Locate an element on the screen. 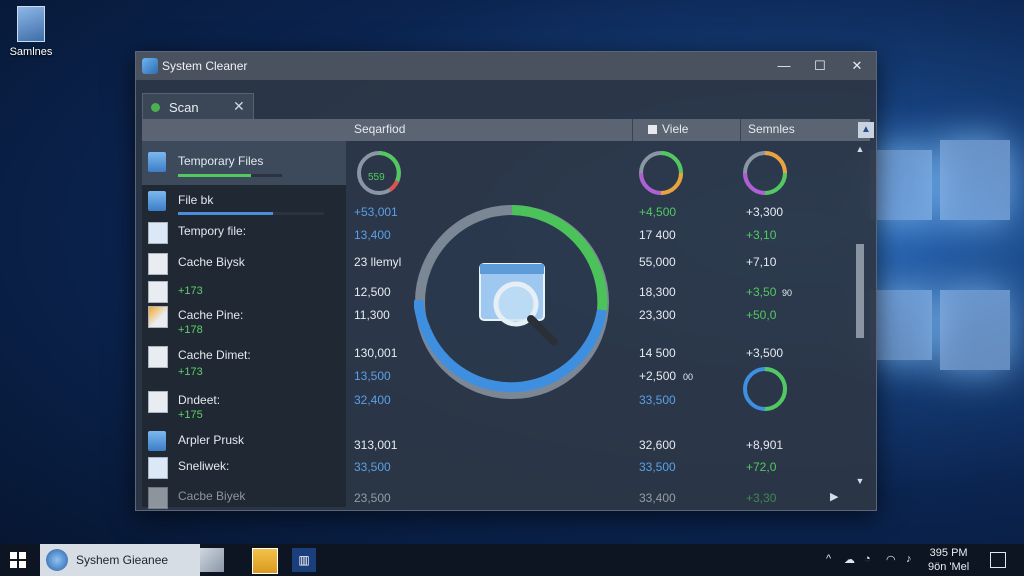 The width and height of the screenshot is (1024, 576). taskbar-app-system-cleaner: Syshem Gieanee is located at coordinates (120, 560).